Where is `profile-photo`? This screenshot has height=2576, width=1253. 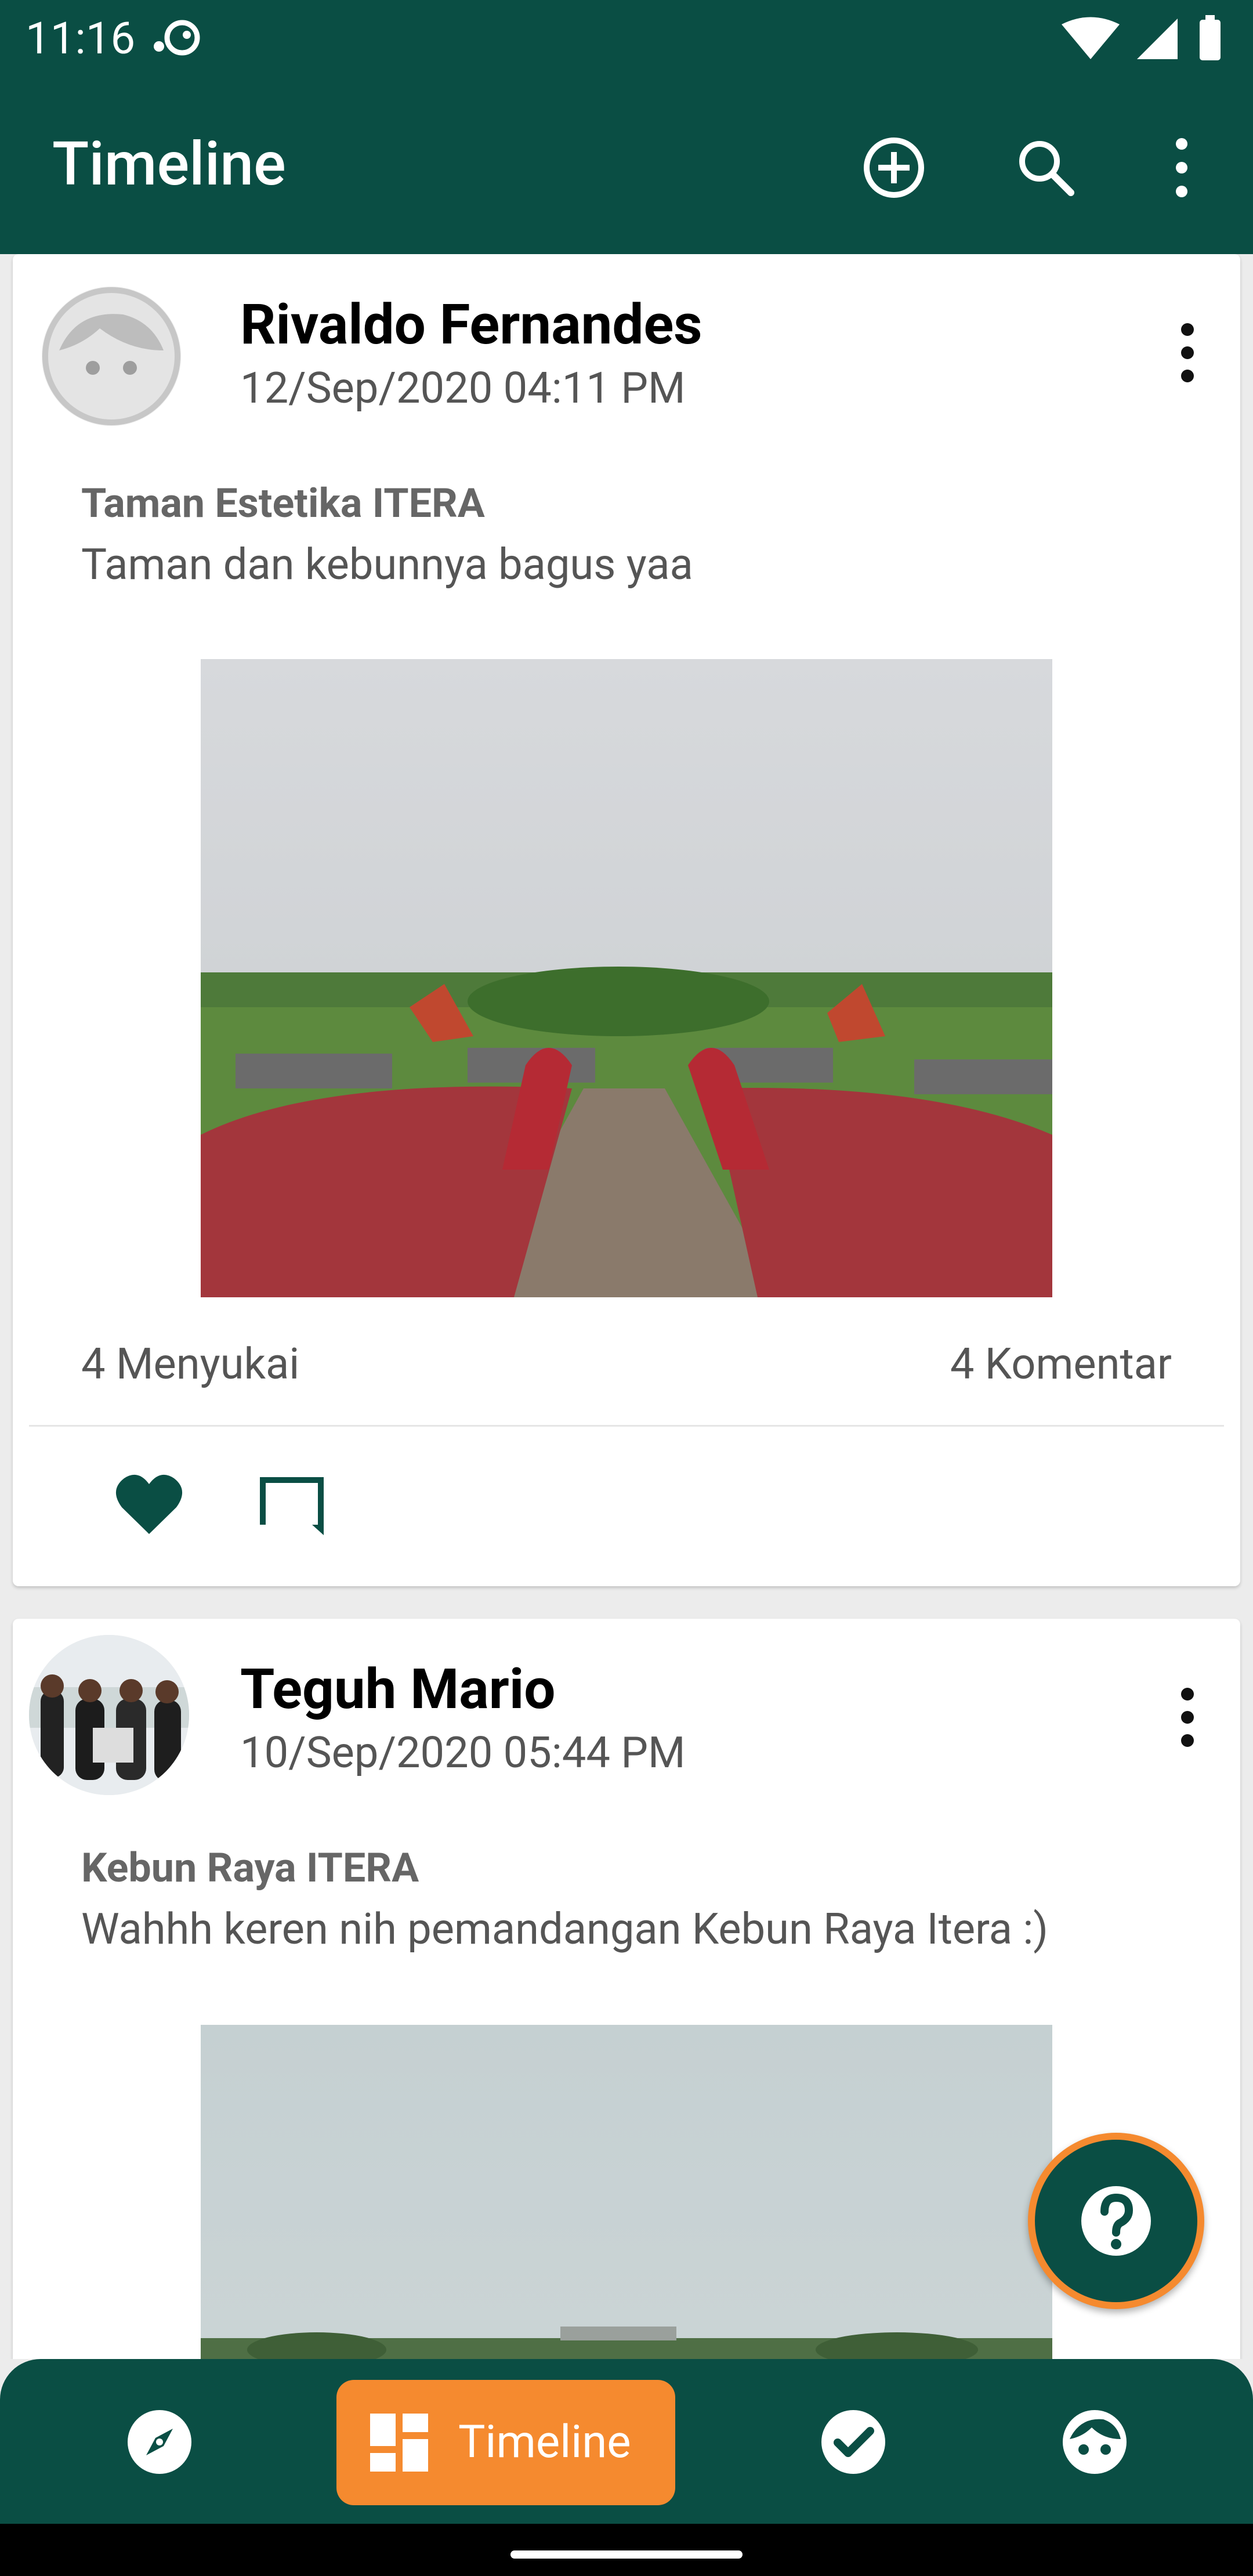 profile-photo is located at coordinates (109, 1715).